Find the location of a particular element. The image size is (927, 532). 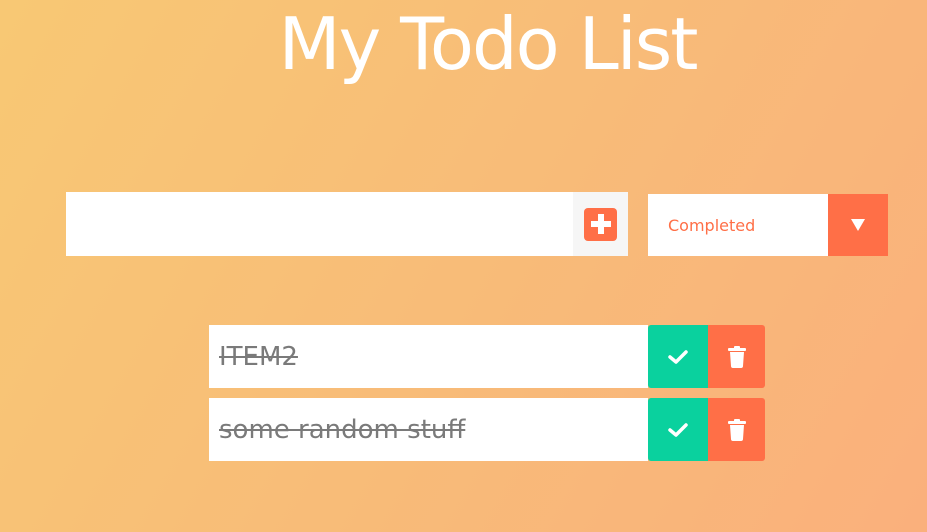

page-title: My Todo List is located at coordinates (488, 44).